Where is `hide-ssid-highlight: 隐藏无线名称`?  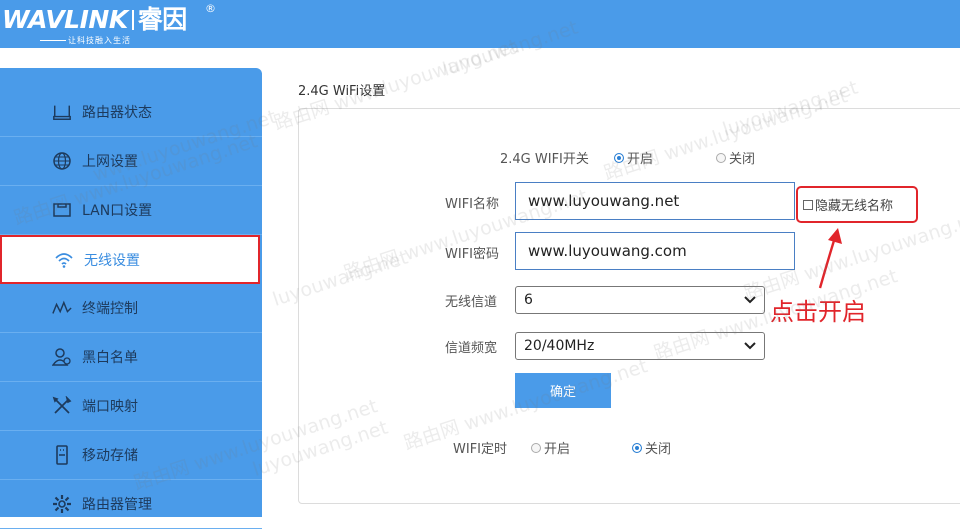
hide-ssid-highlight: 隐藏无线名称 is located at coordinates (857, 204).